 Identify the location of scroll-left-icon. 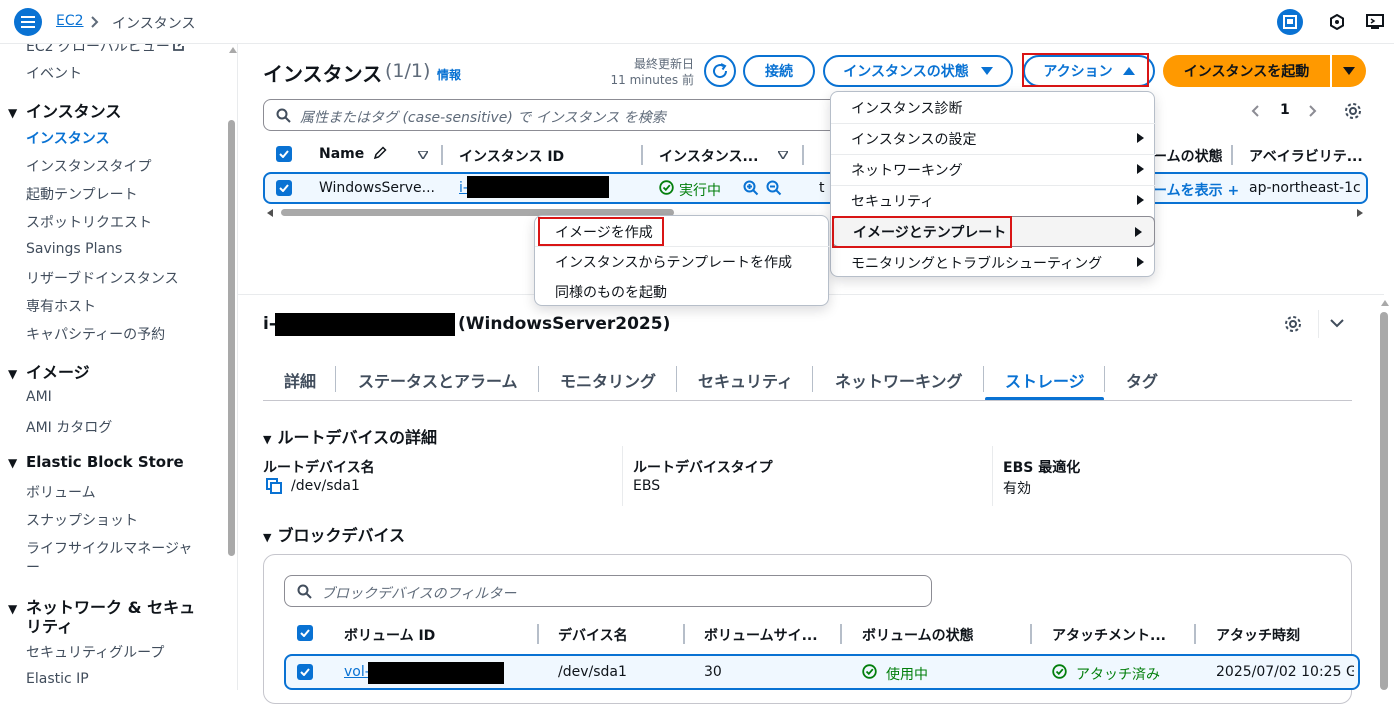
(270, 213).